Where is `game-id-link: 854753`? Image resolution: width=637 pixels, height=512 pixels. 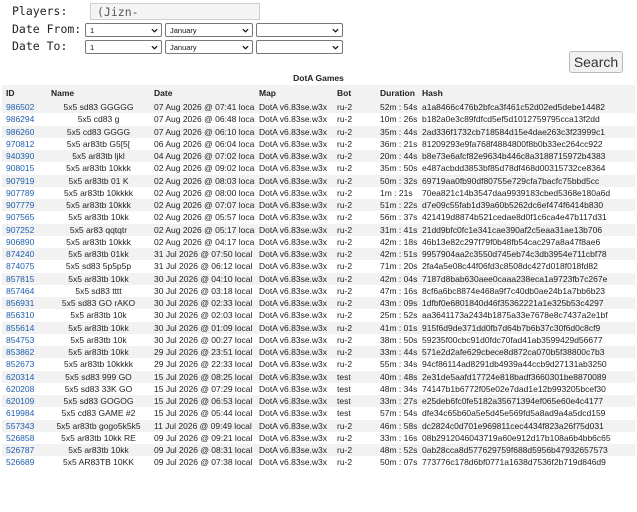 game-id-link: 854753 is located at coordinates (20, 340).